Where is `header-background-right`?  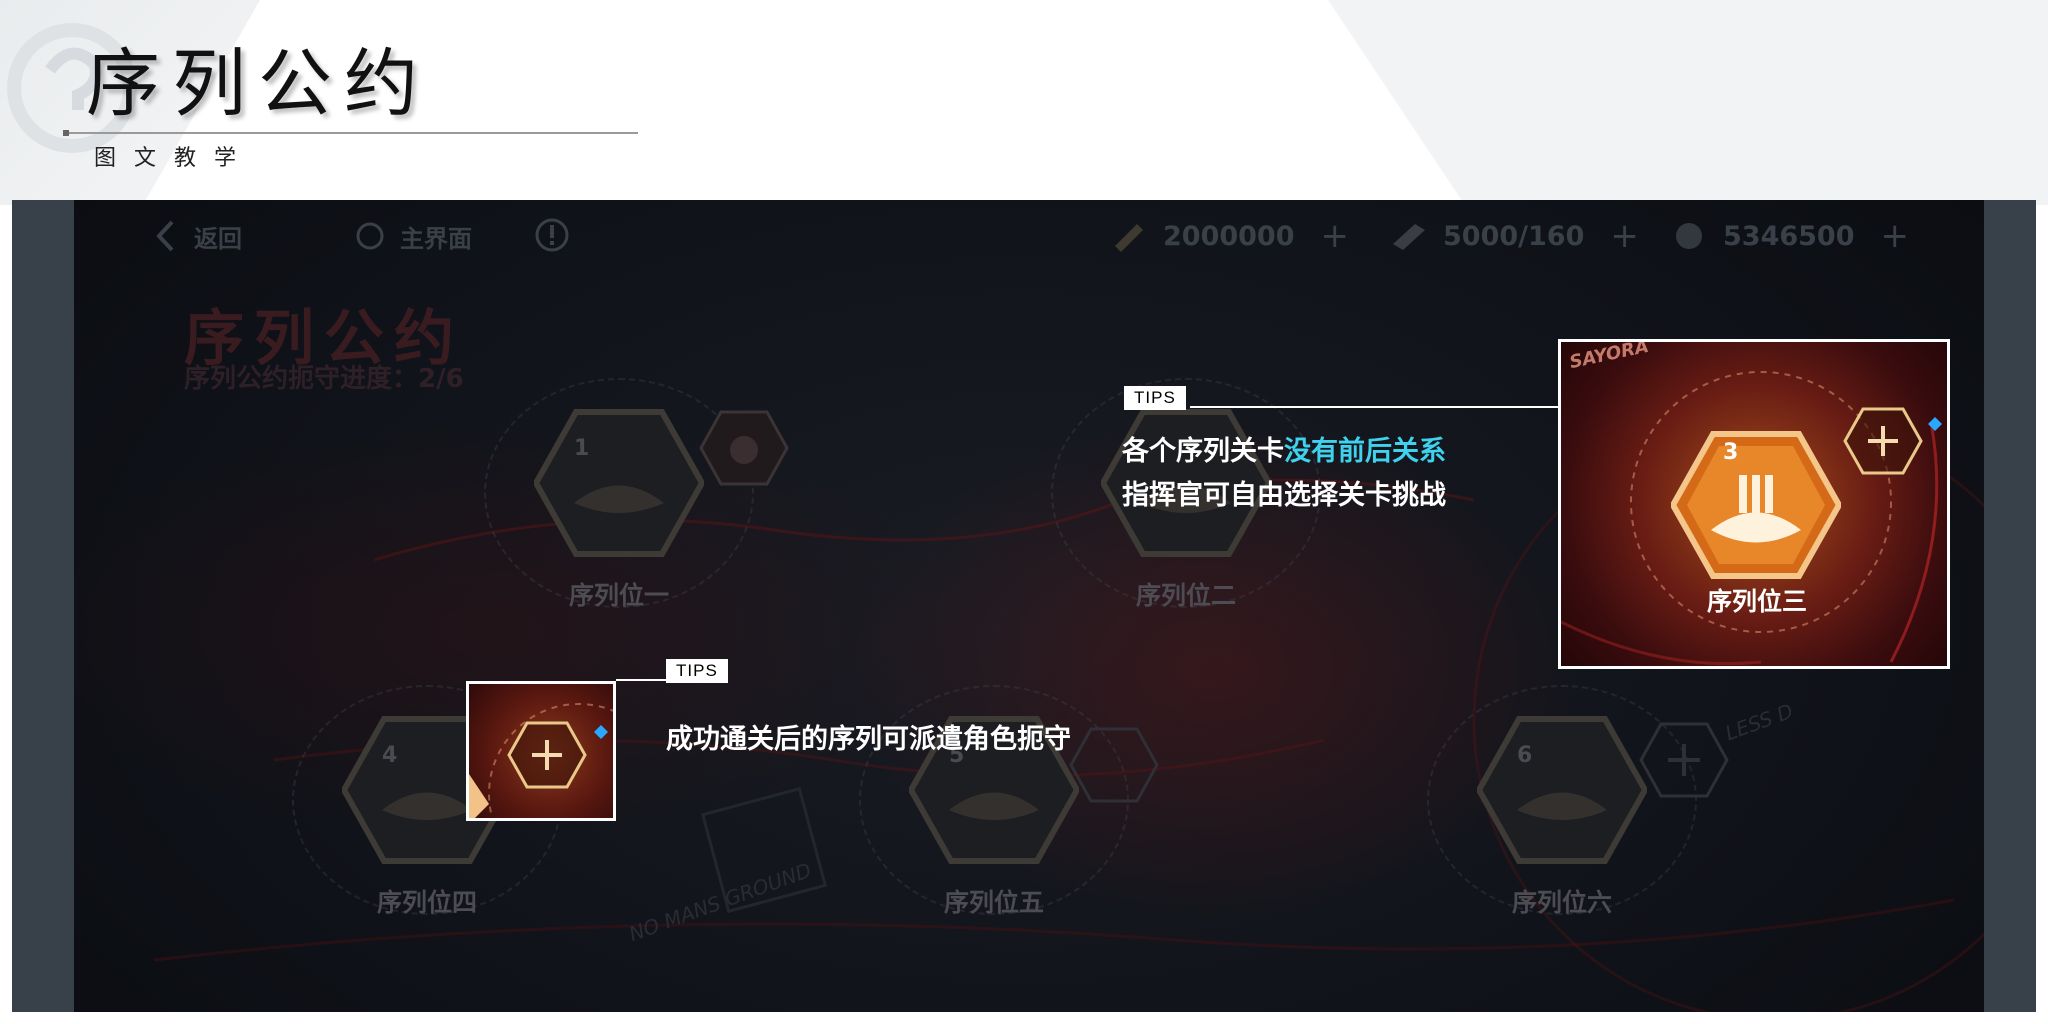 header-background-right is located at coordinates (1688, 102).